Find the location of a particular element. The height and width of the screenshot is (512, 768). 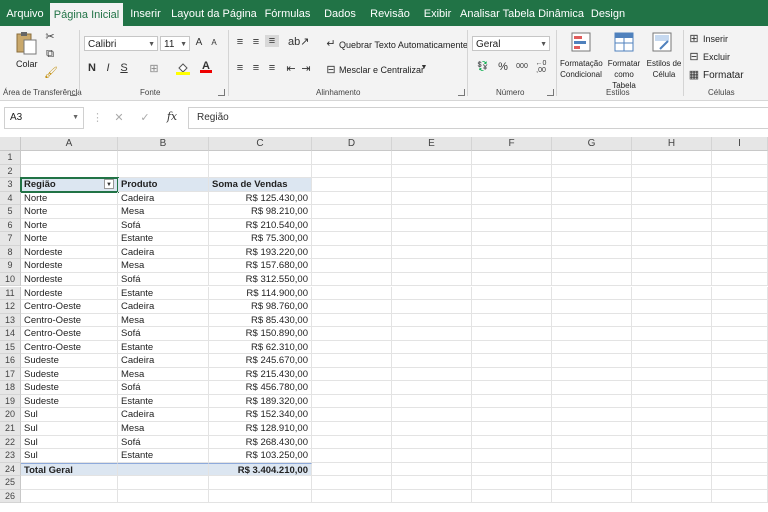

pivot-cell: R$ 85.430,00 is located at coordinates (260, 320).